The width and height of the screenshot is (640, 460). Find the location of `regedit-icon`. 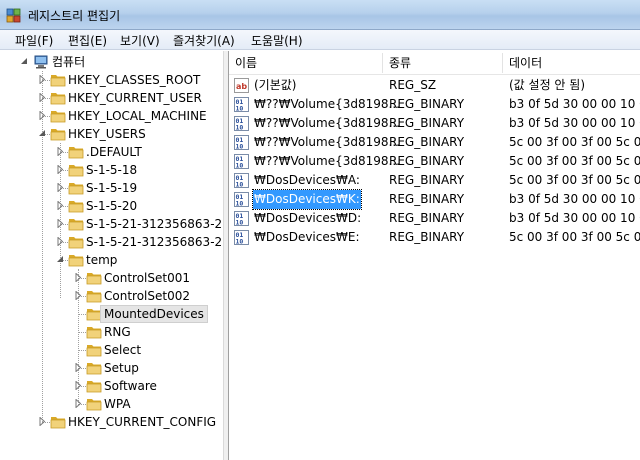

regedit-icon is located at coordinates (13, 15).